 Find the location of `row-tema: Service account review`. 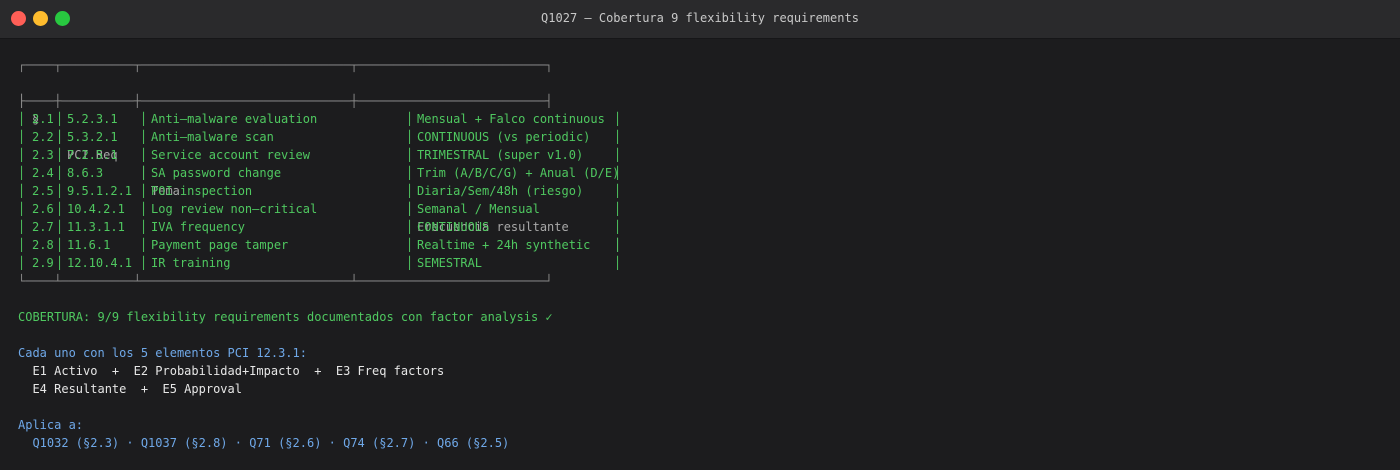

row-tema: Service account review is located at coordinates (230, 155).